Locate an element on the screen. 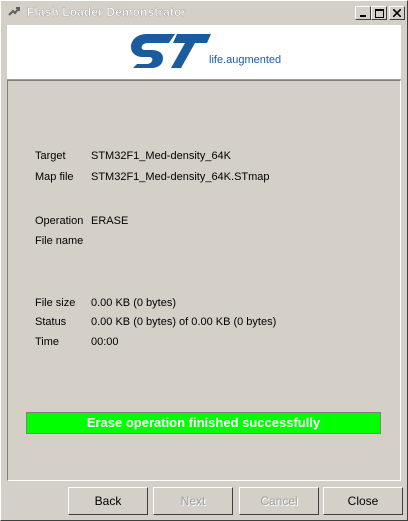 The height and width of the screenshot is (521, 408). filename-row: File name is located at coordinates (63, 241).